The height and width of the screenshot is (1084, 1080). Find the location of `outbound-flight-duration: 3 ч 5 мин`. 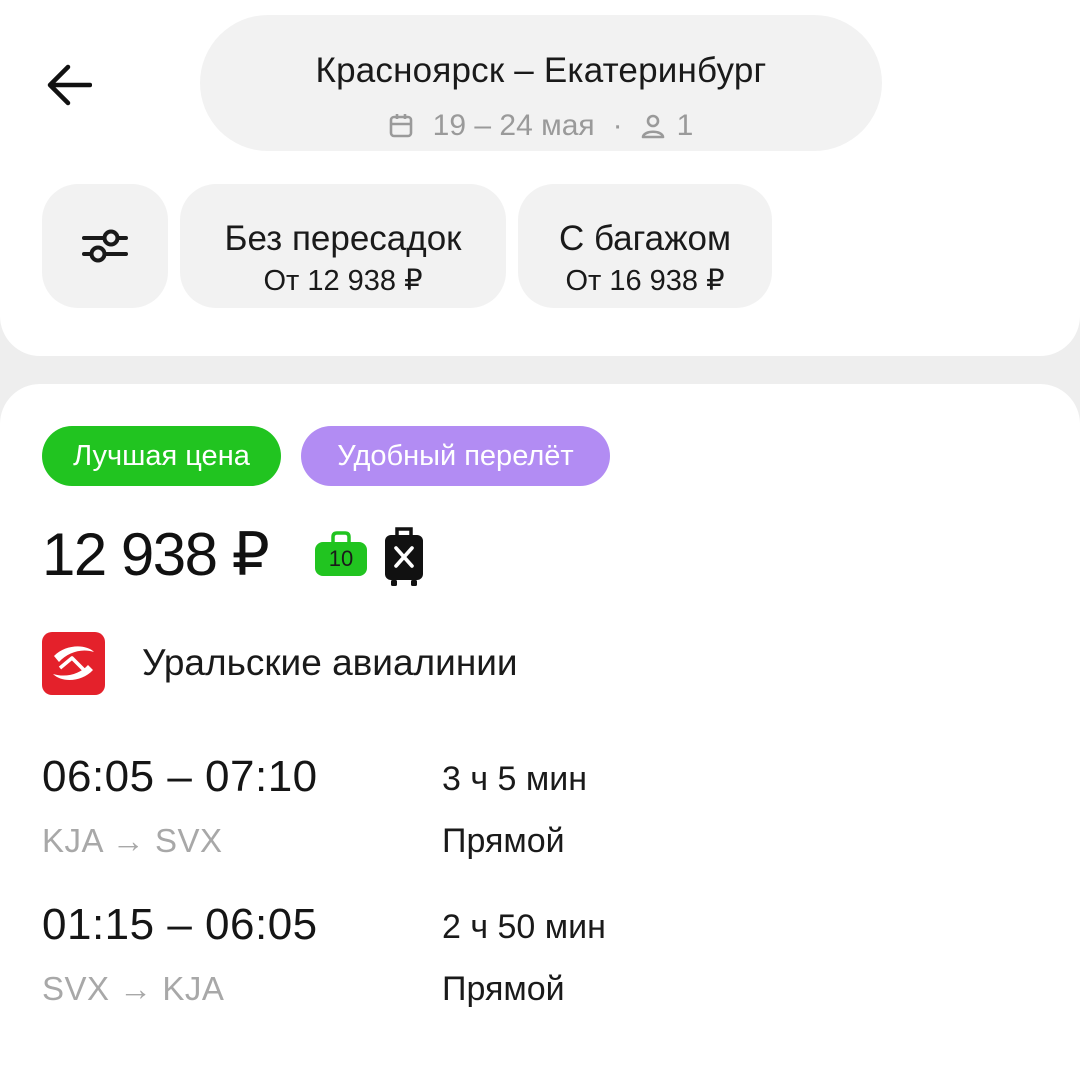

outbound-flight-duration: 3 ч 5 мин is located at coordinates (515, 779).